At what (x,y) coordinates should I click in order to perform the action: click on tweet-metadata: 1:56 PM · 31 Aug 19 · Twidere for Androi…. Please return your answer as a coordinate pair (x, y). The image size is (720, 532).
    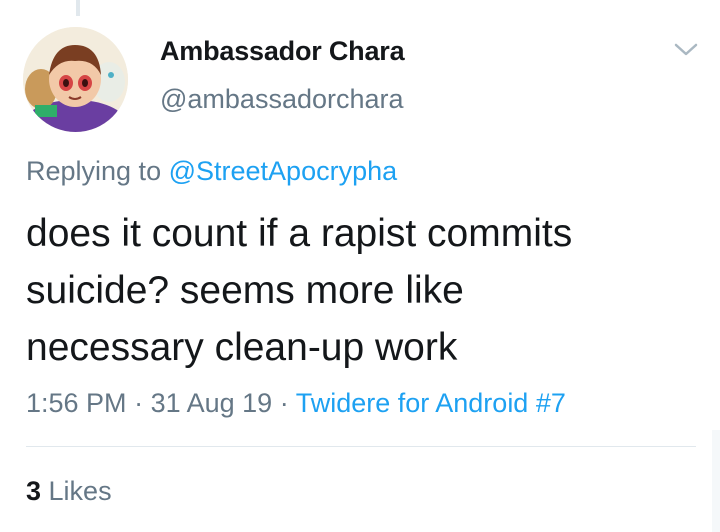
    Looking at the image, I should click on (296, 403).